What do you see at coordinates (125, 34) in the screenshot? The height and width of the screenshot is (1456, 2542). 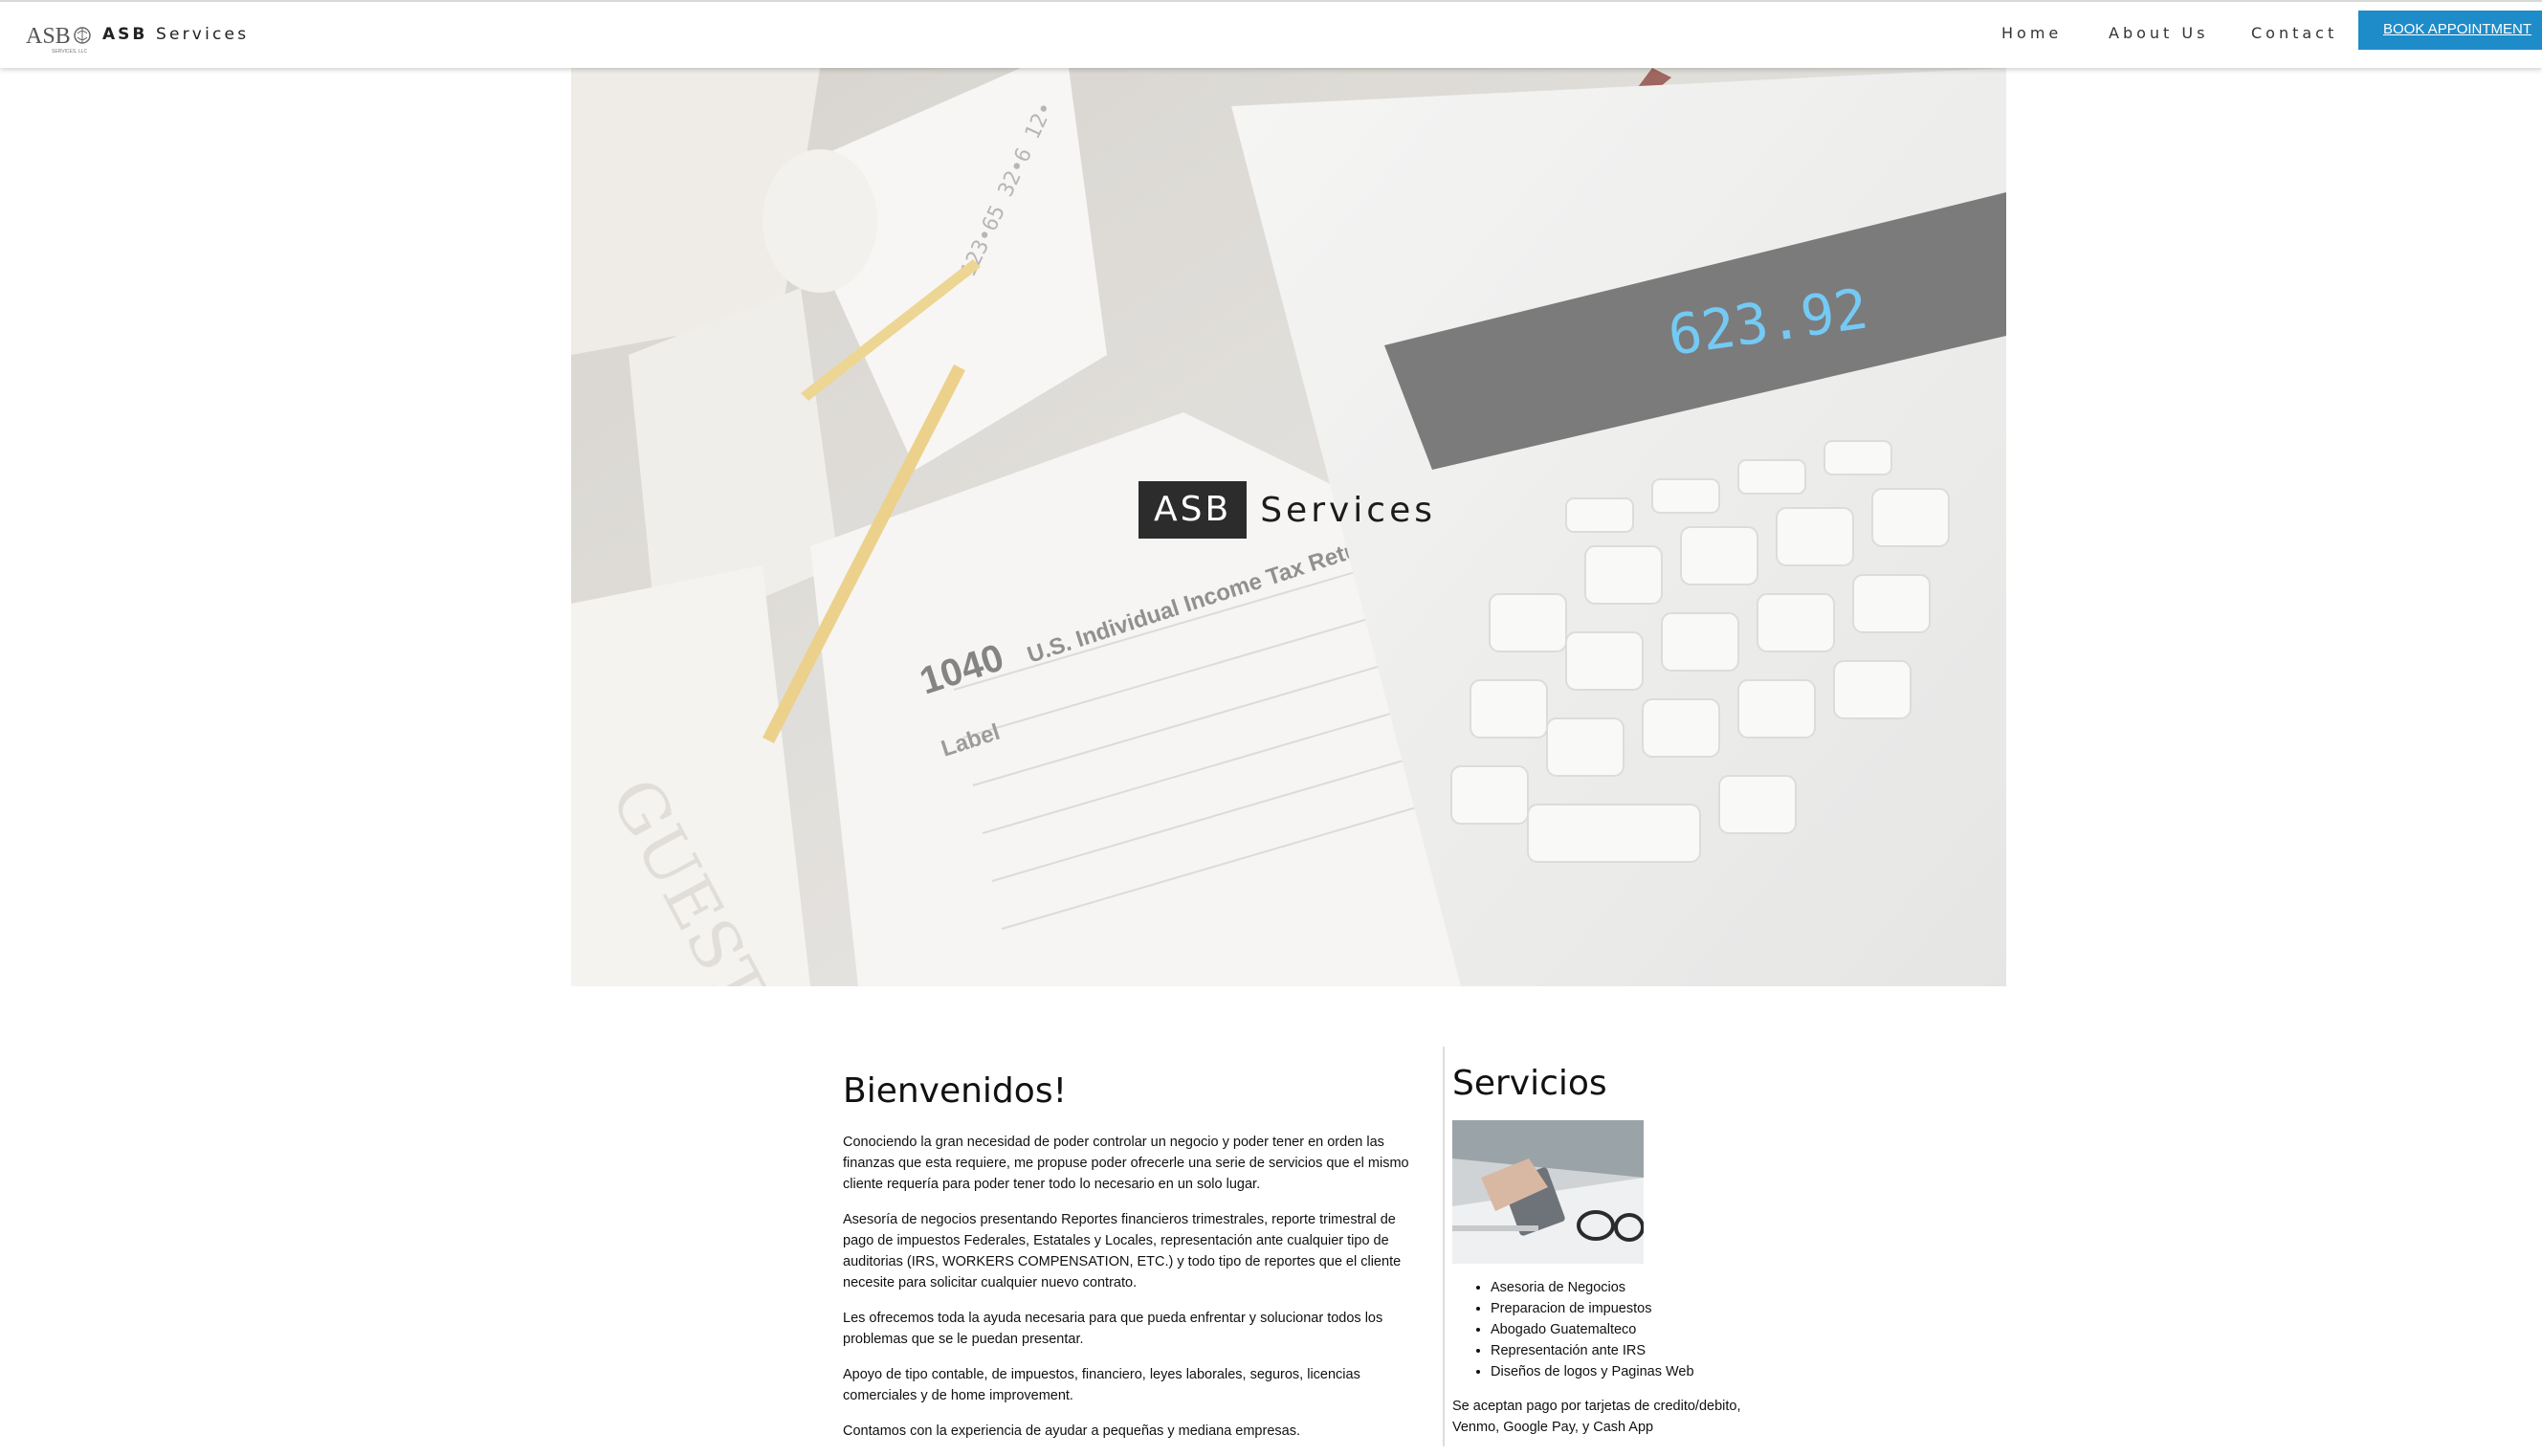 I see `brand-bold: ASB` at bounding box center [125, 34].